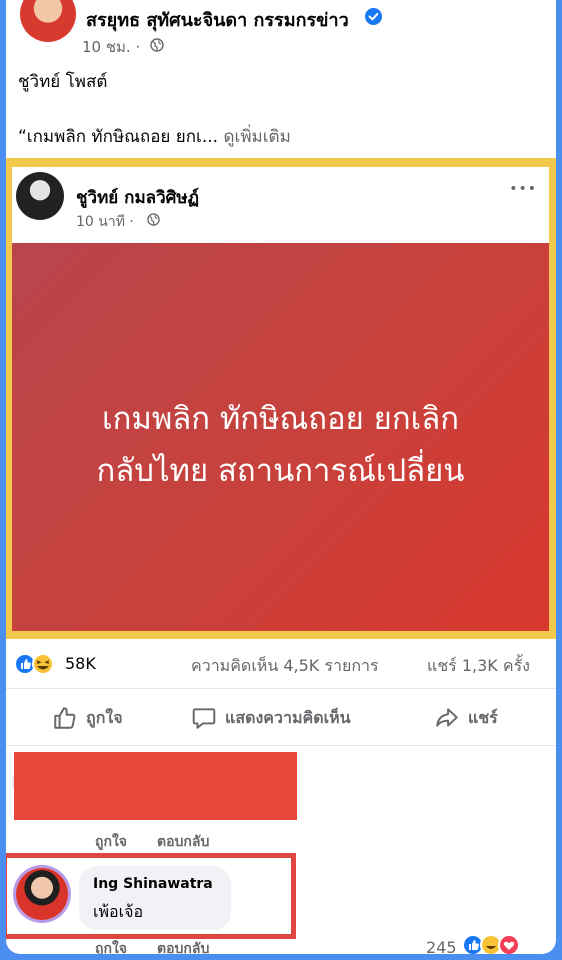 This screenshot has width=562, height=960. What do you see at coordinates (40, 196) in the screenshot?
I see `inner-author-avatar` at bounding box center [40, 196].